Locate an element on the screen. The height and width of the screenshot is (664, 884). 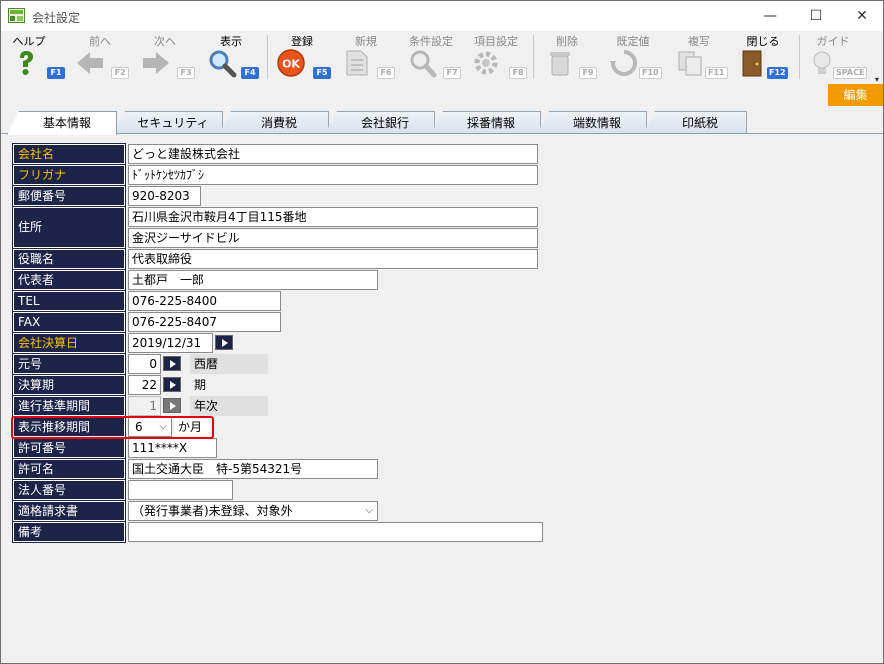
help-button: ヘルプ F1 is located at coordinates (36, 57).